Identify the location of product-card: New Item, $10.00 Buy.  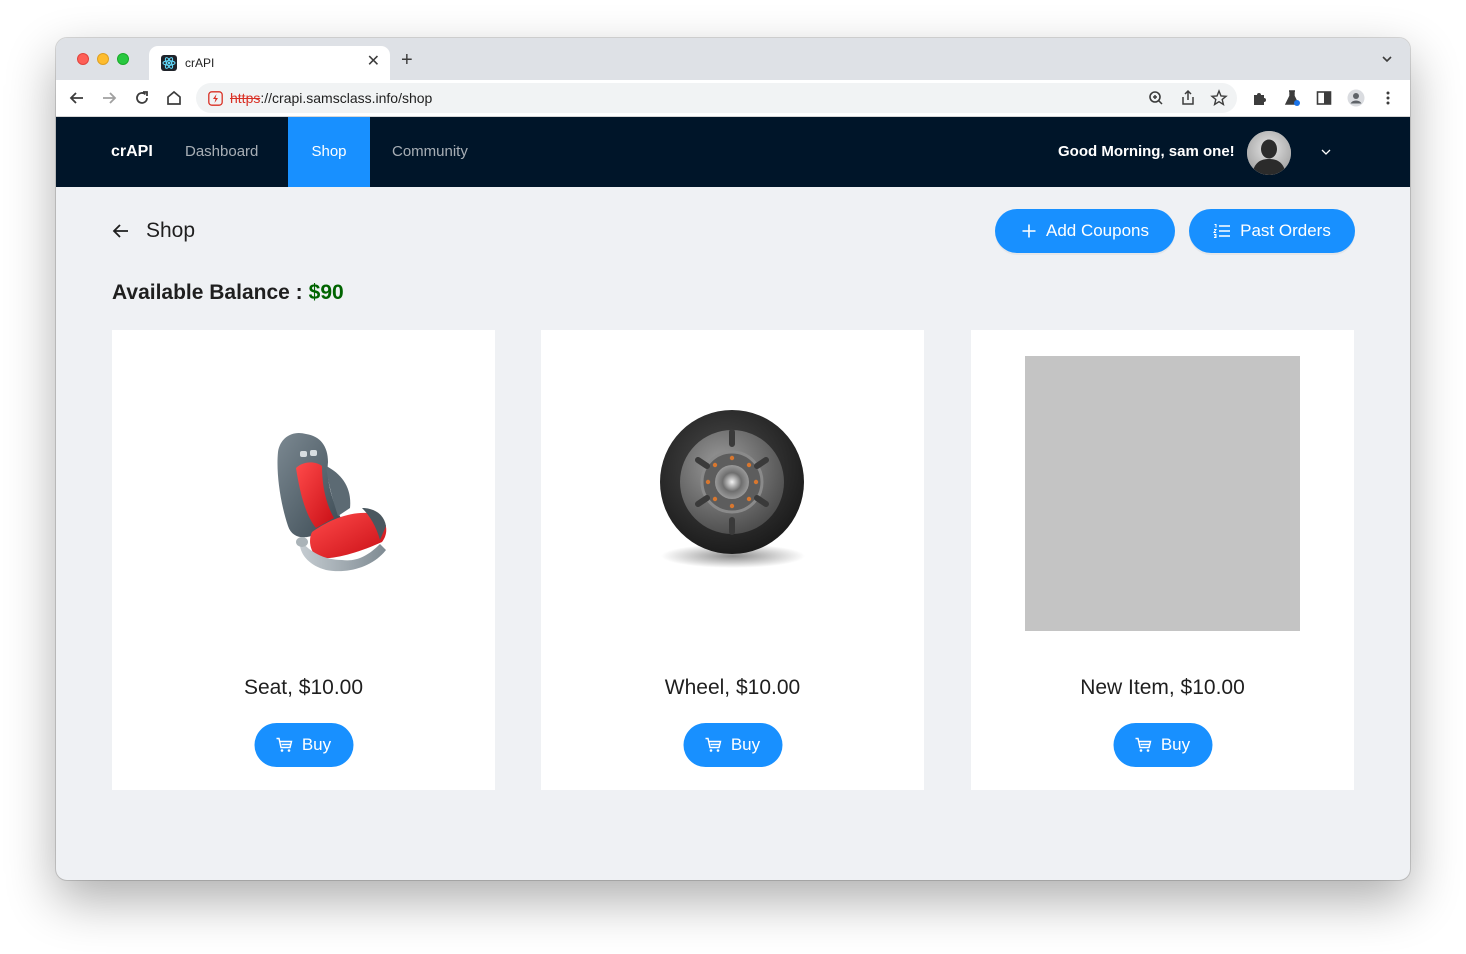
(1162, 560).